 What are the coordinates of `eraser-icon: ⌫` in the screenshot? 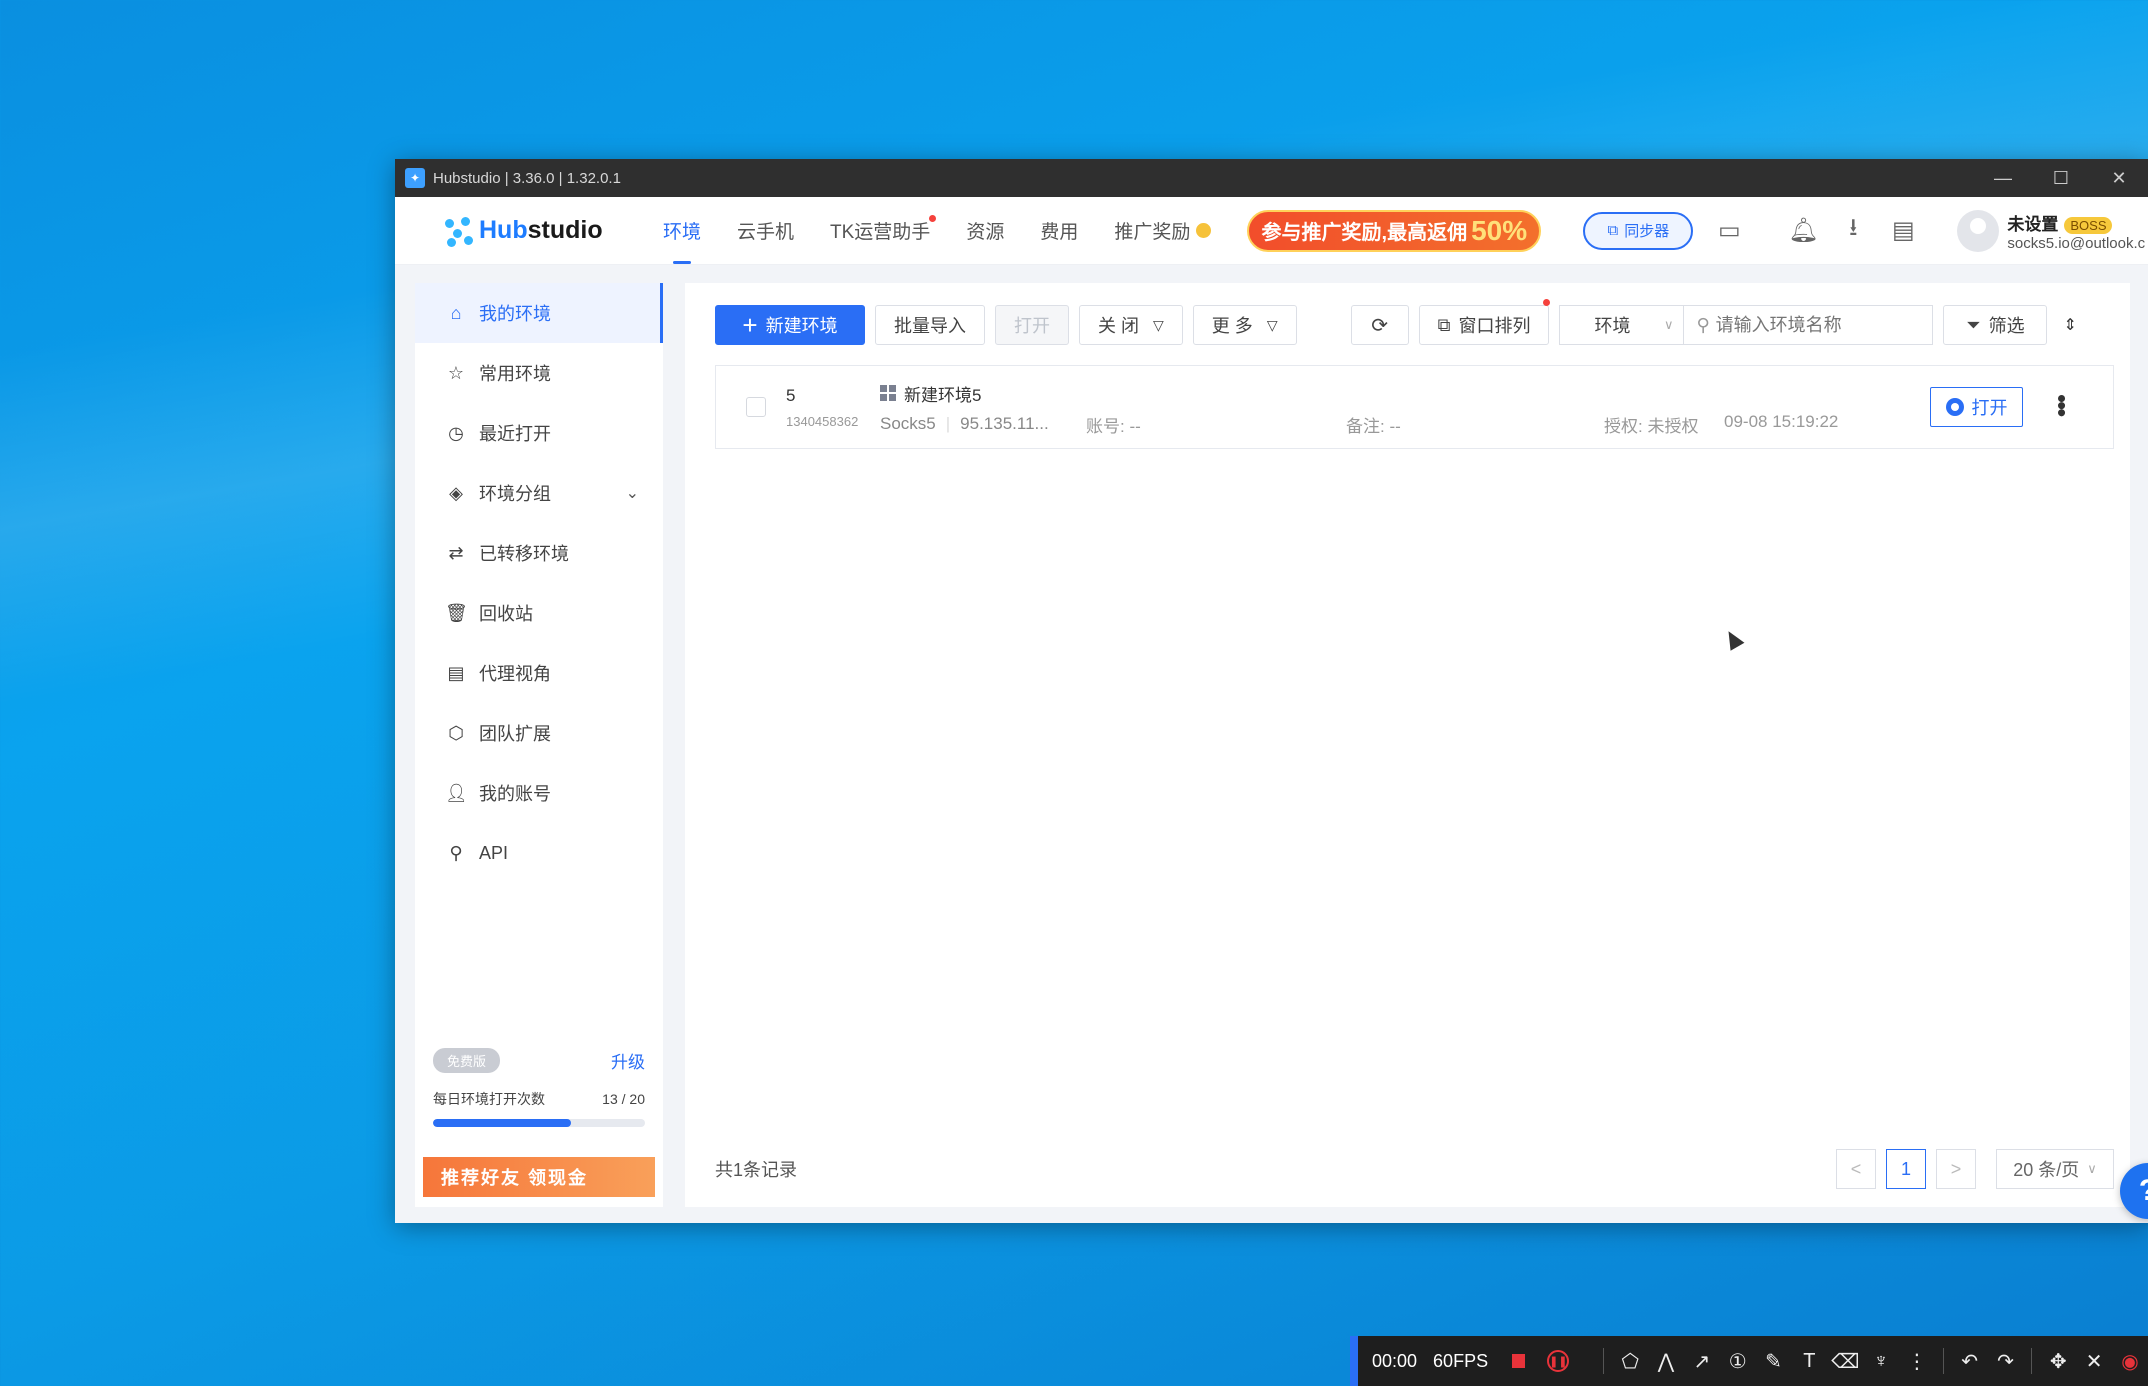 It's located at (1845, 1361).